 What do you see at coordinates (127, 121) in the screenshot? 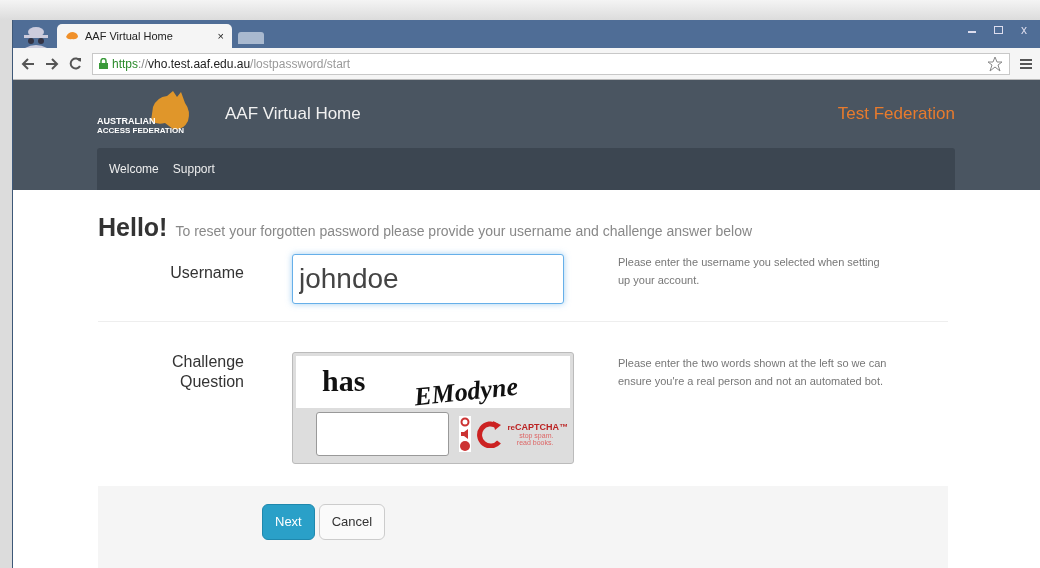
I see `logo-text: AUSTRALIAN` at bounding box center [127, 121].